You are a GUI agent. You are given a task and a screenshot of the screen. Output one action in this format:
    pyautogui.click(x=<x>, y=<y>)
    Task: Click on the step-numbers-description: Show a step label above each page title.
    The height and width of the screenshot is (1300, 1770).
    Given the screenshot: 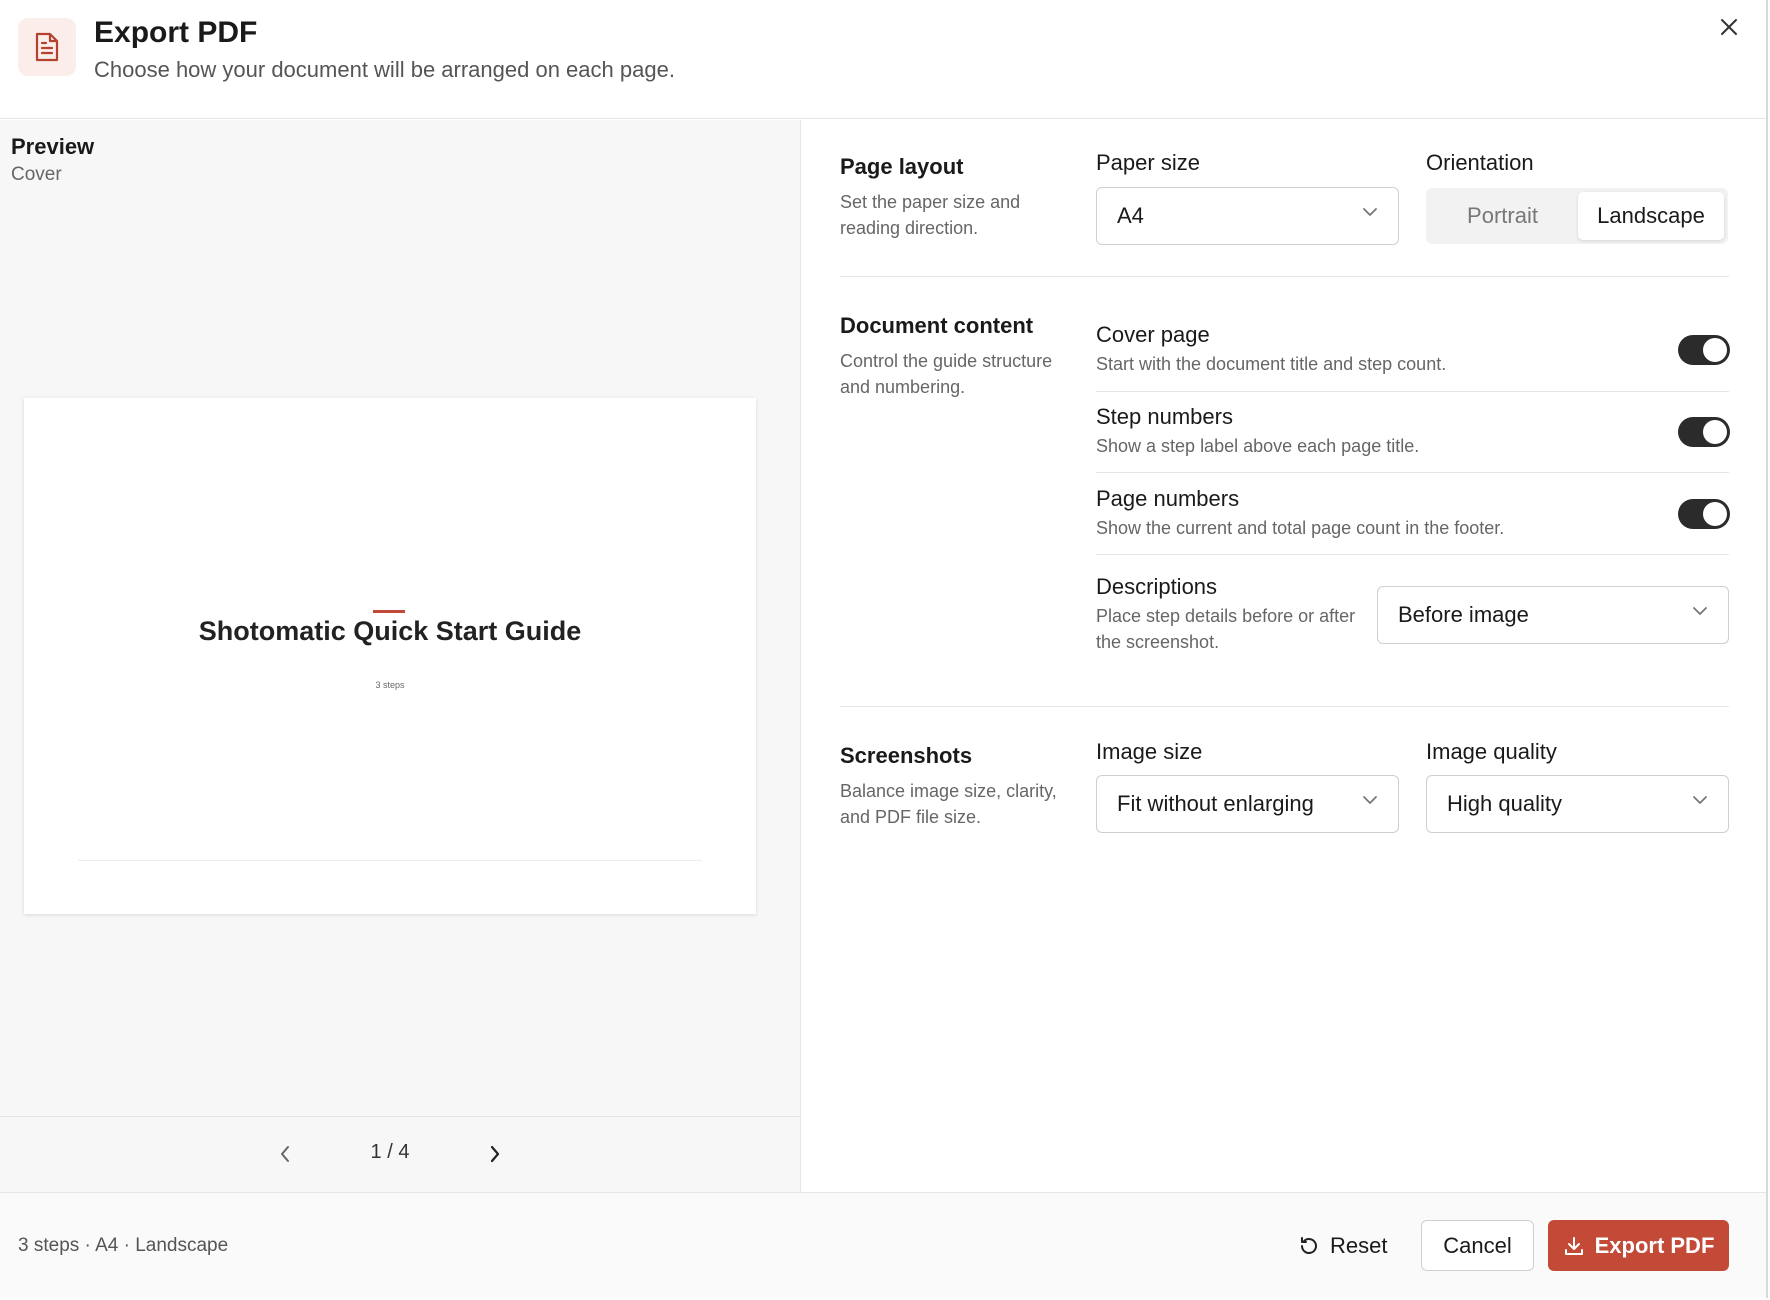 What is the action you would take?
    pyautogui.click(x=1258, y=446)
    